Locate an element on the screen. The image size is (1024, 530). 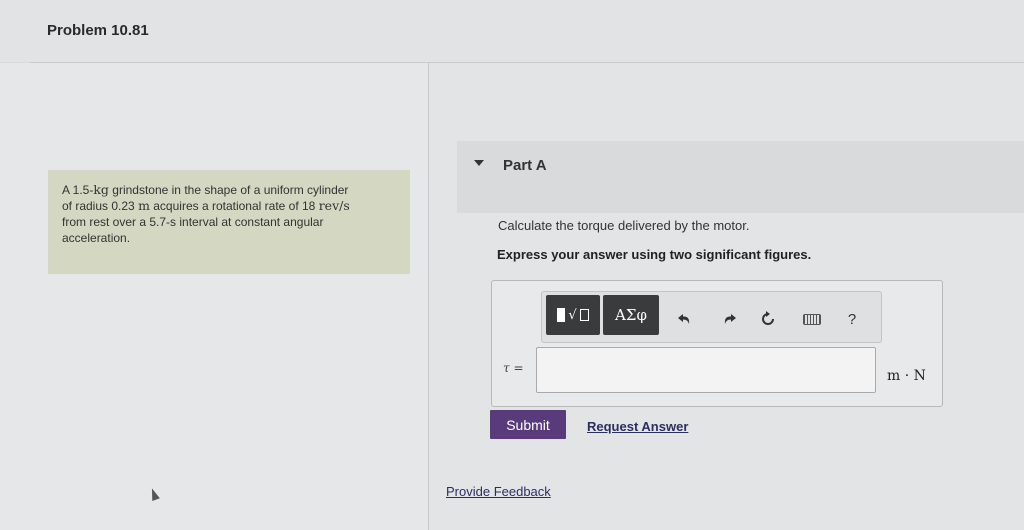
request-answer-link: Request Answer is located at coordinates (637, 426).